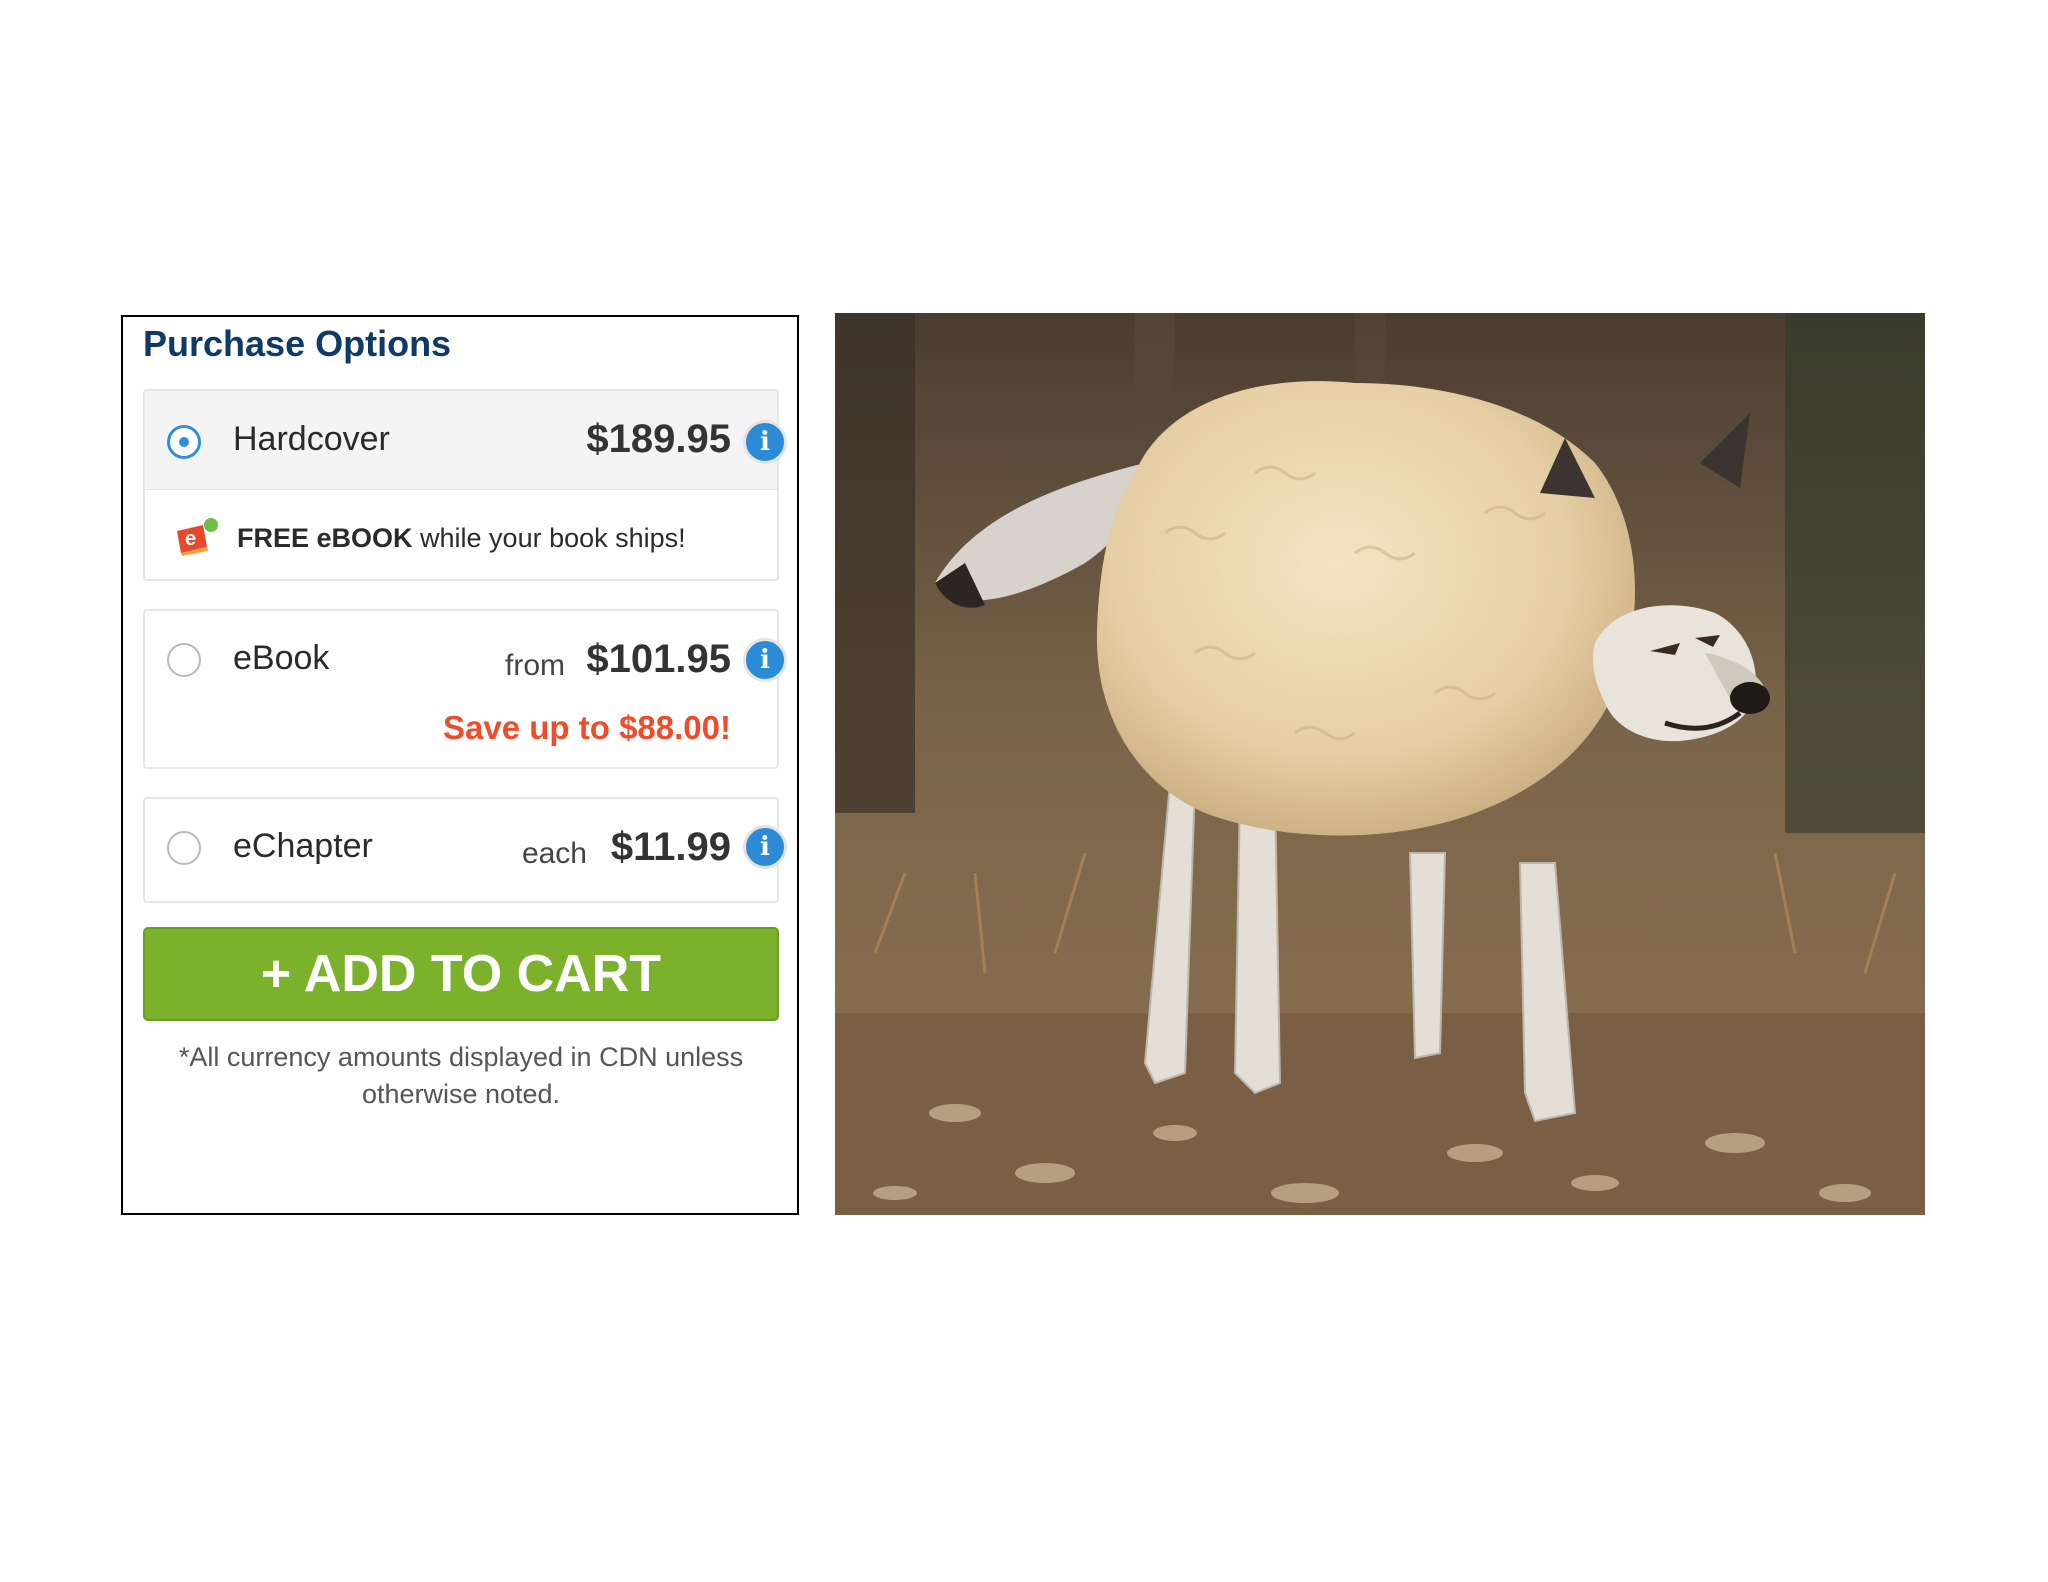 The image size is (2048, 1582). I want to click on promo-text: FREE eBOOK while your book ships!, so click(461, 538).